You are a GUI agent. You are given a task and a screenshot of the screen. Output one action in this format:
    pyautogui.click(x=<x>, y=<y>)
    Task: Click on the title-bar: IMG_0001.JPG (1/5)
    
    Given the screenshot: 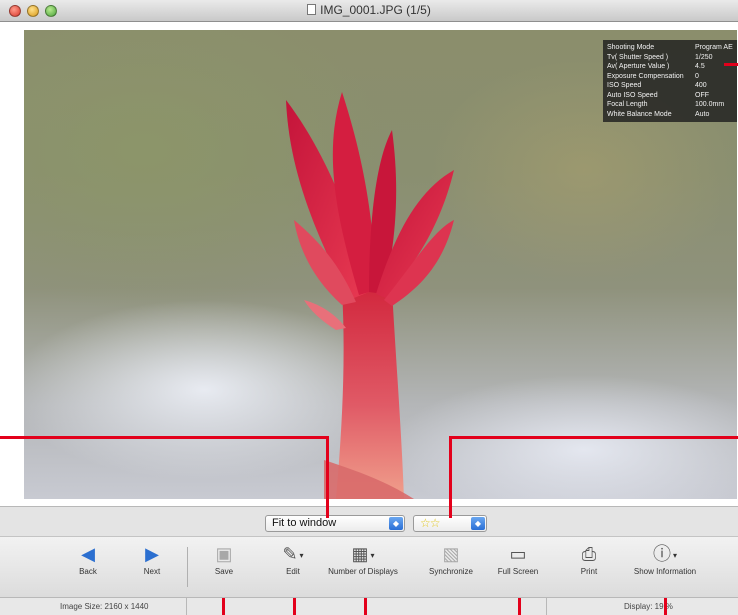 What is the action you would take?
    pyautogui.click(x=369, y=11)
    